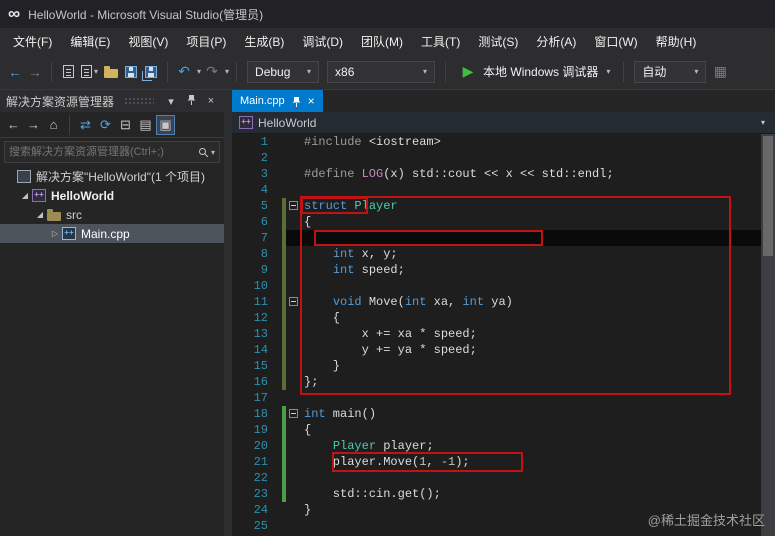 The height and width of the screenshot is (536, 775). What do you see at coordinates (496, 286) in the screenshot?
I see `code-line-10: 10` at bounding box center [496, 286].